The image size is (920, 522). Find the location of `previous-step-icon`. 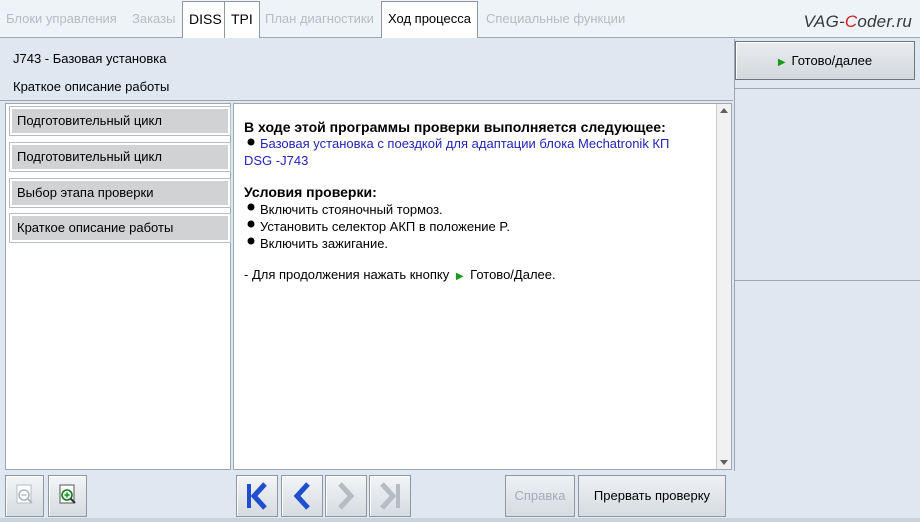

previous-step-icon is located at coordinates (301, 496).